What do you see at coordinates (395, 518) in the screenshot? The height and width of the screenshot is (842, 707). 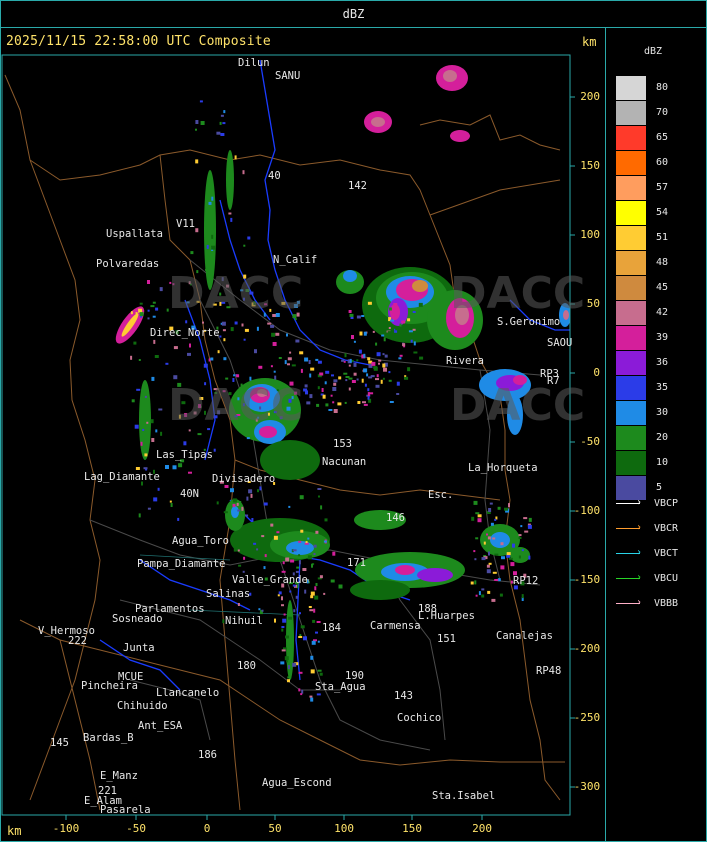 I see `place-label: 146` at bounding box center [395, 518].